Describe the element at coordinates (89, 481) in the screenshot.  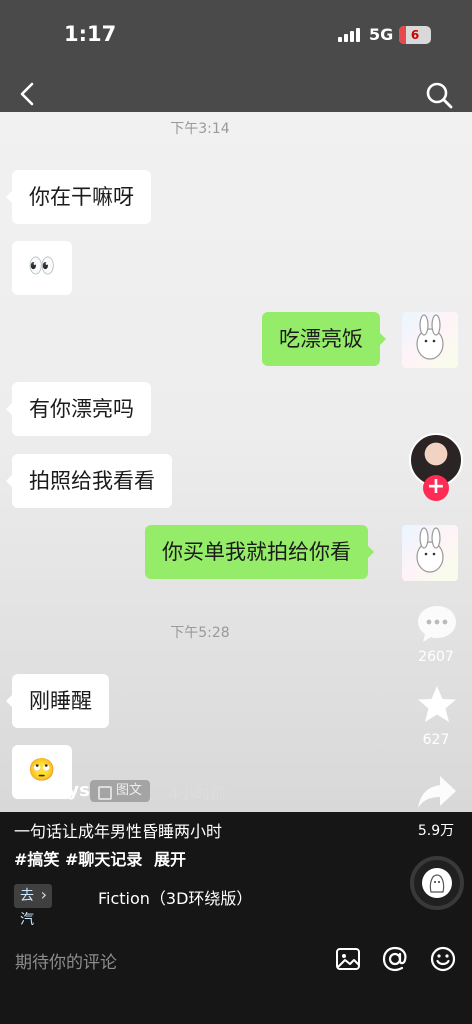
I see `chat-bubble-incoming: 拍照给我看看` at that location.